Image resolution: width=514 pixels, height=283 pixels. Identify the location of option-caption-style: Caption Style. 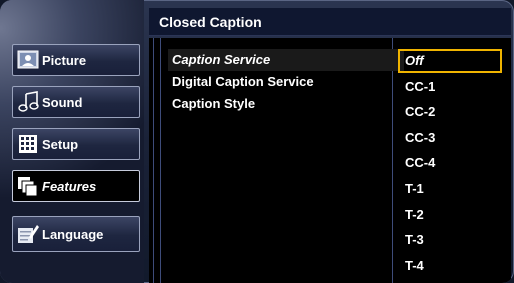
(286, 104).